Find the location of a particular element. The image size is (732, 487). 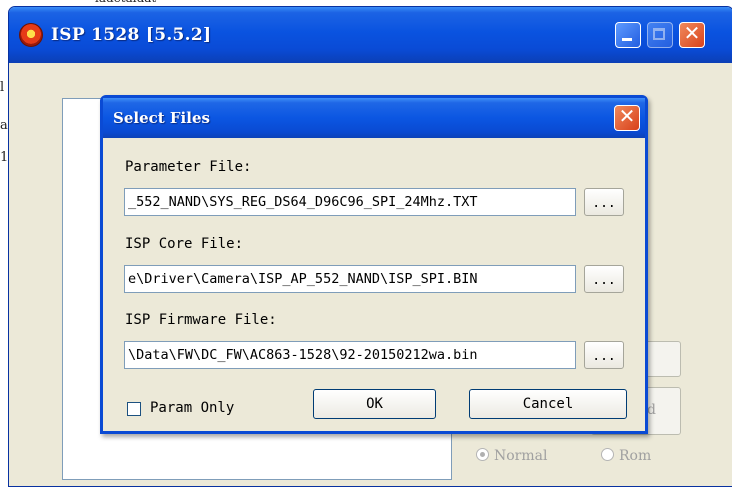

radio-rom-indicator is located at coordinates (607, 454).